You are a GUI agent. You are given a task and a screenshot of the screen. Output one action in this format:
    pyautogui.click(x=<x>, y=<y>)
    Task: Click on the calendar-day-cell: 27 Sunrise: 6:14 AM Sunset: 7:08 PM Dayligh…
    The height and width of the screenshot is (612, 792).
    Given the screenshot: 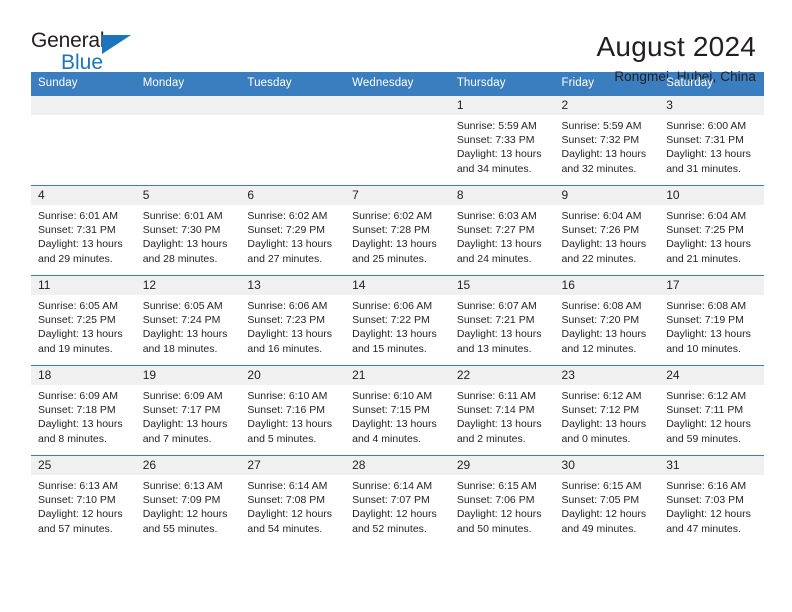 What is the action you would take?
    pyautogui.click(x=293, y=500)
    